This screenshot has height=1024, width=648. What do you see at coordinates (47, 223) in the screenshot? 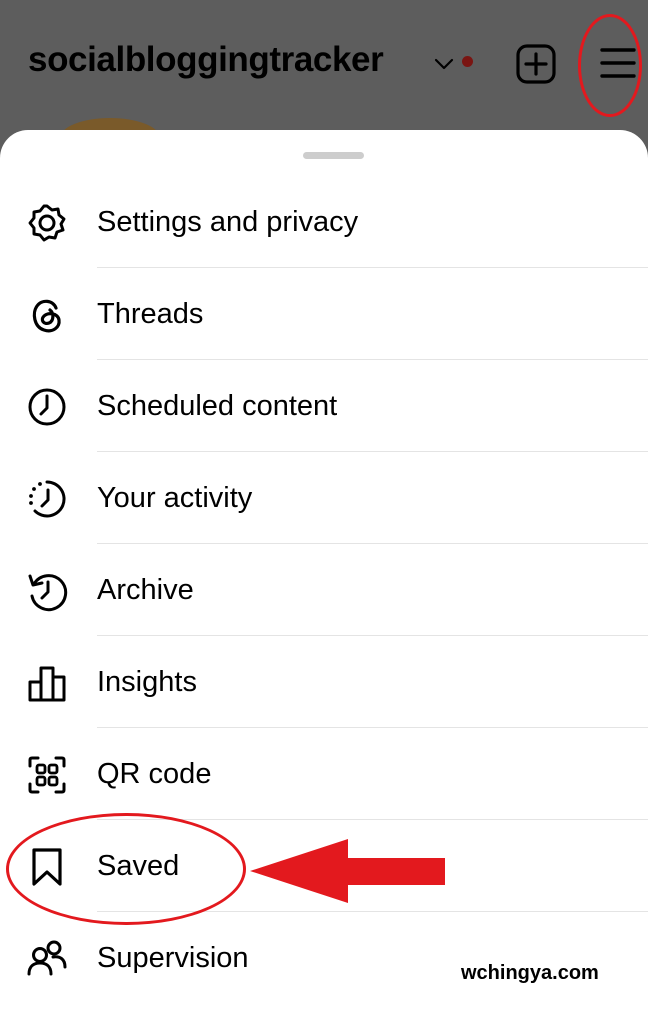
I see `settings-gear-icon` at bounding box center [47, 223].